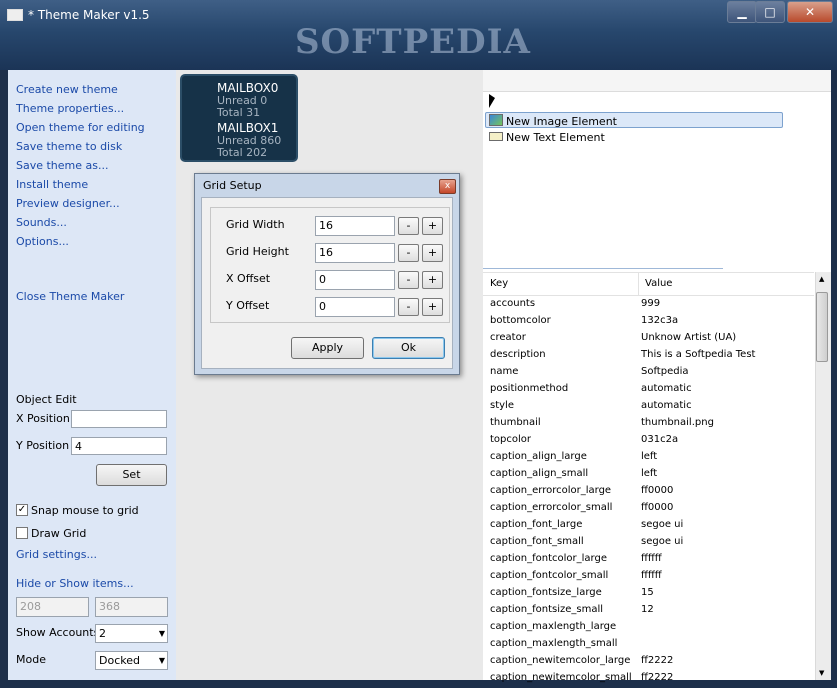 This screenshot has width=837, height=688. What do you see at coordinates (432, 253) in the screenshot?
I see `grid-height-increment-button: +` at bounding box center [432, 253].